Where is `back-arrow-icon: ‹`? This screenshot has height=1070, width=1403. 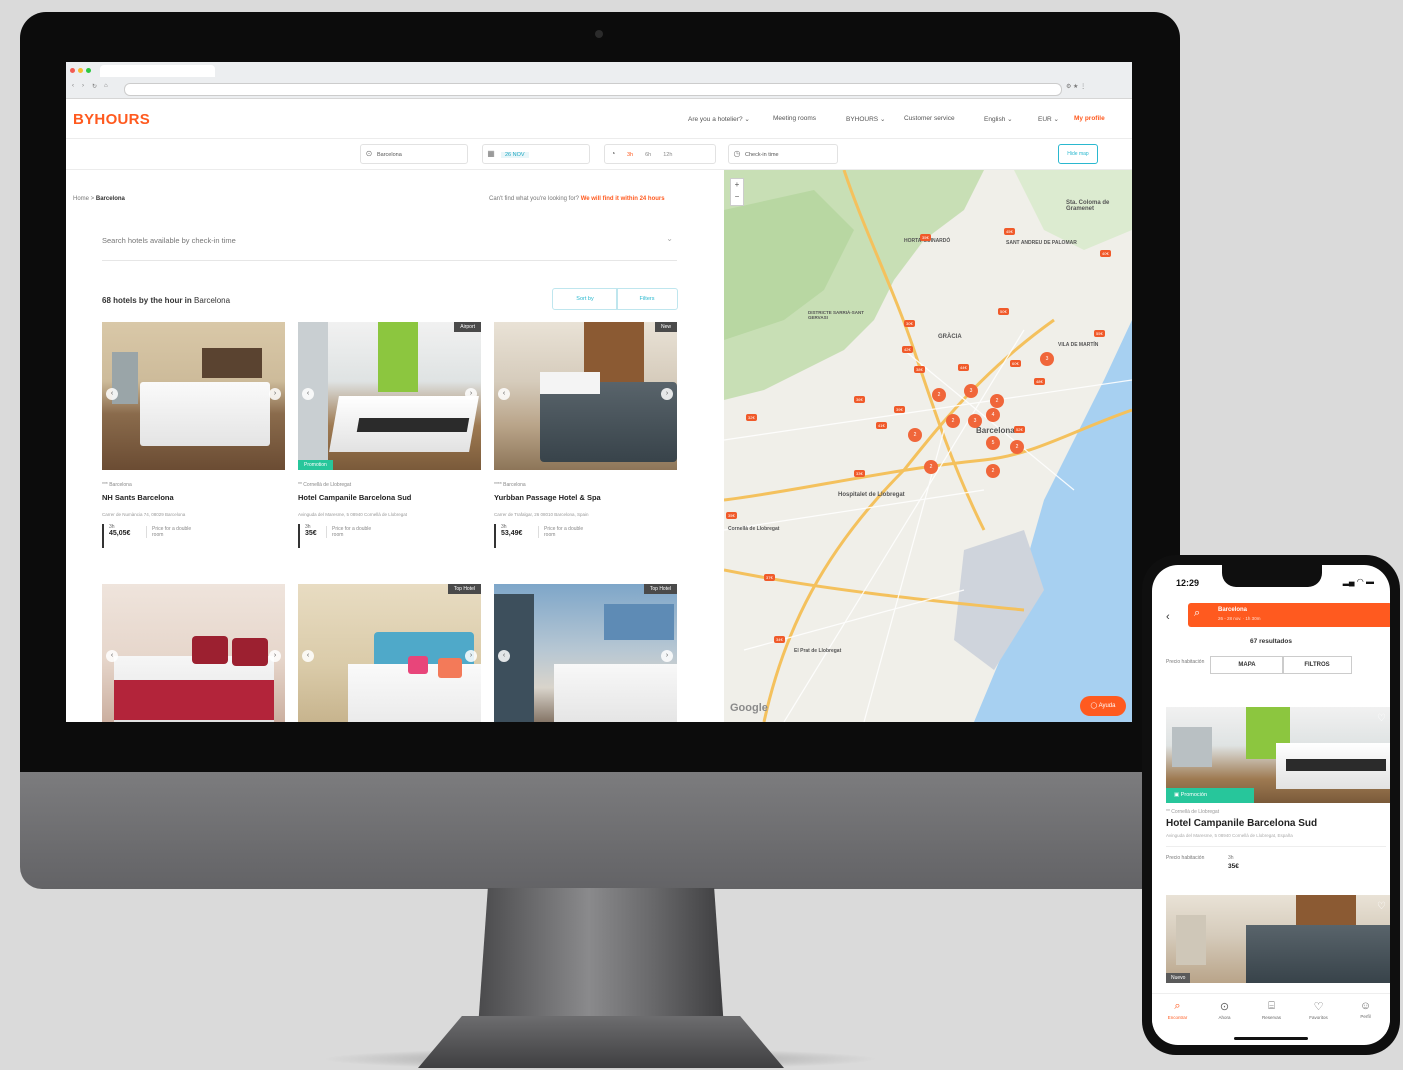 back-arrow-icon: ‹ is located at coordinates (1168, 617).